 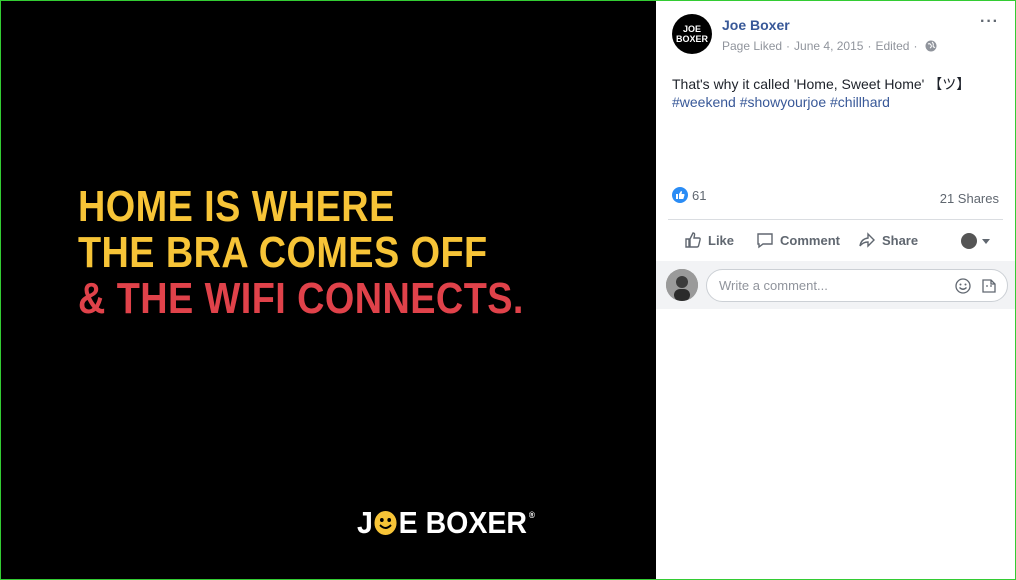 What do you see at coordinates (721, 240) in the screenshot?
I see `like-label: Like` at bounding box center [721, 240].